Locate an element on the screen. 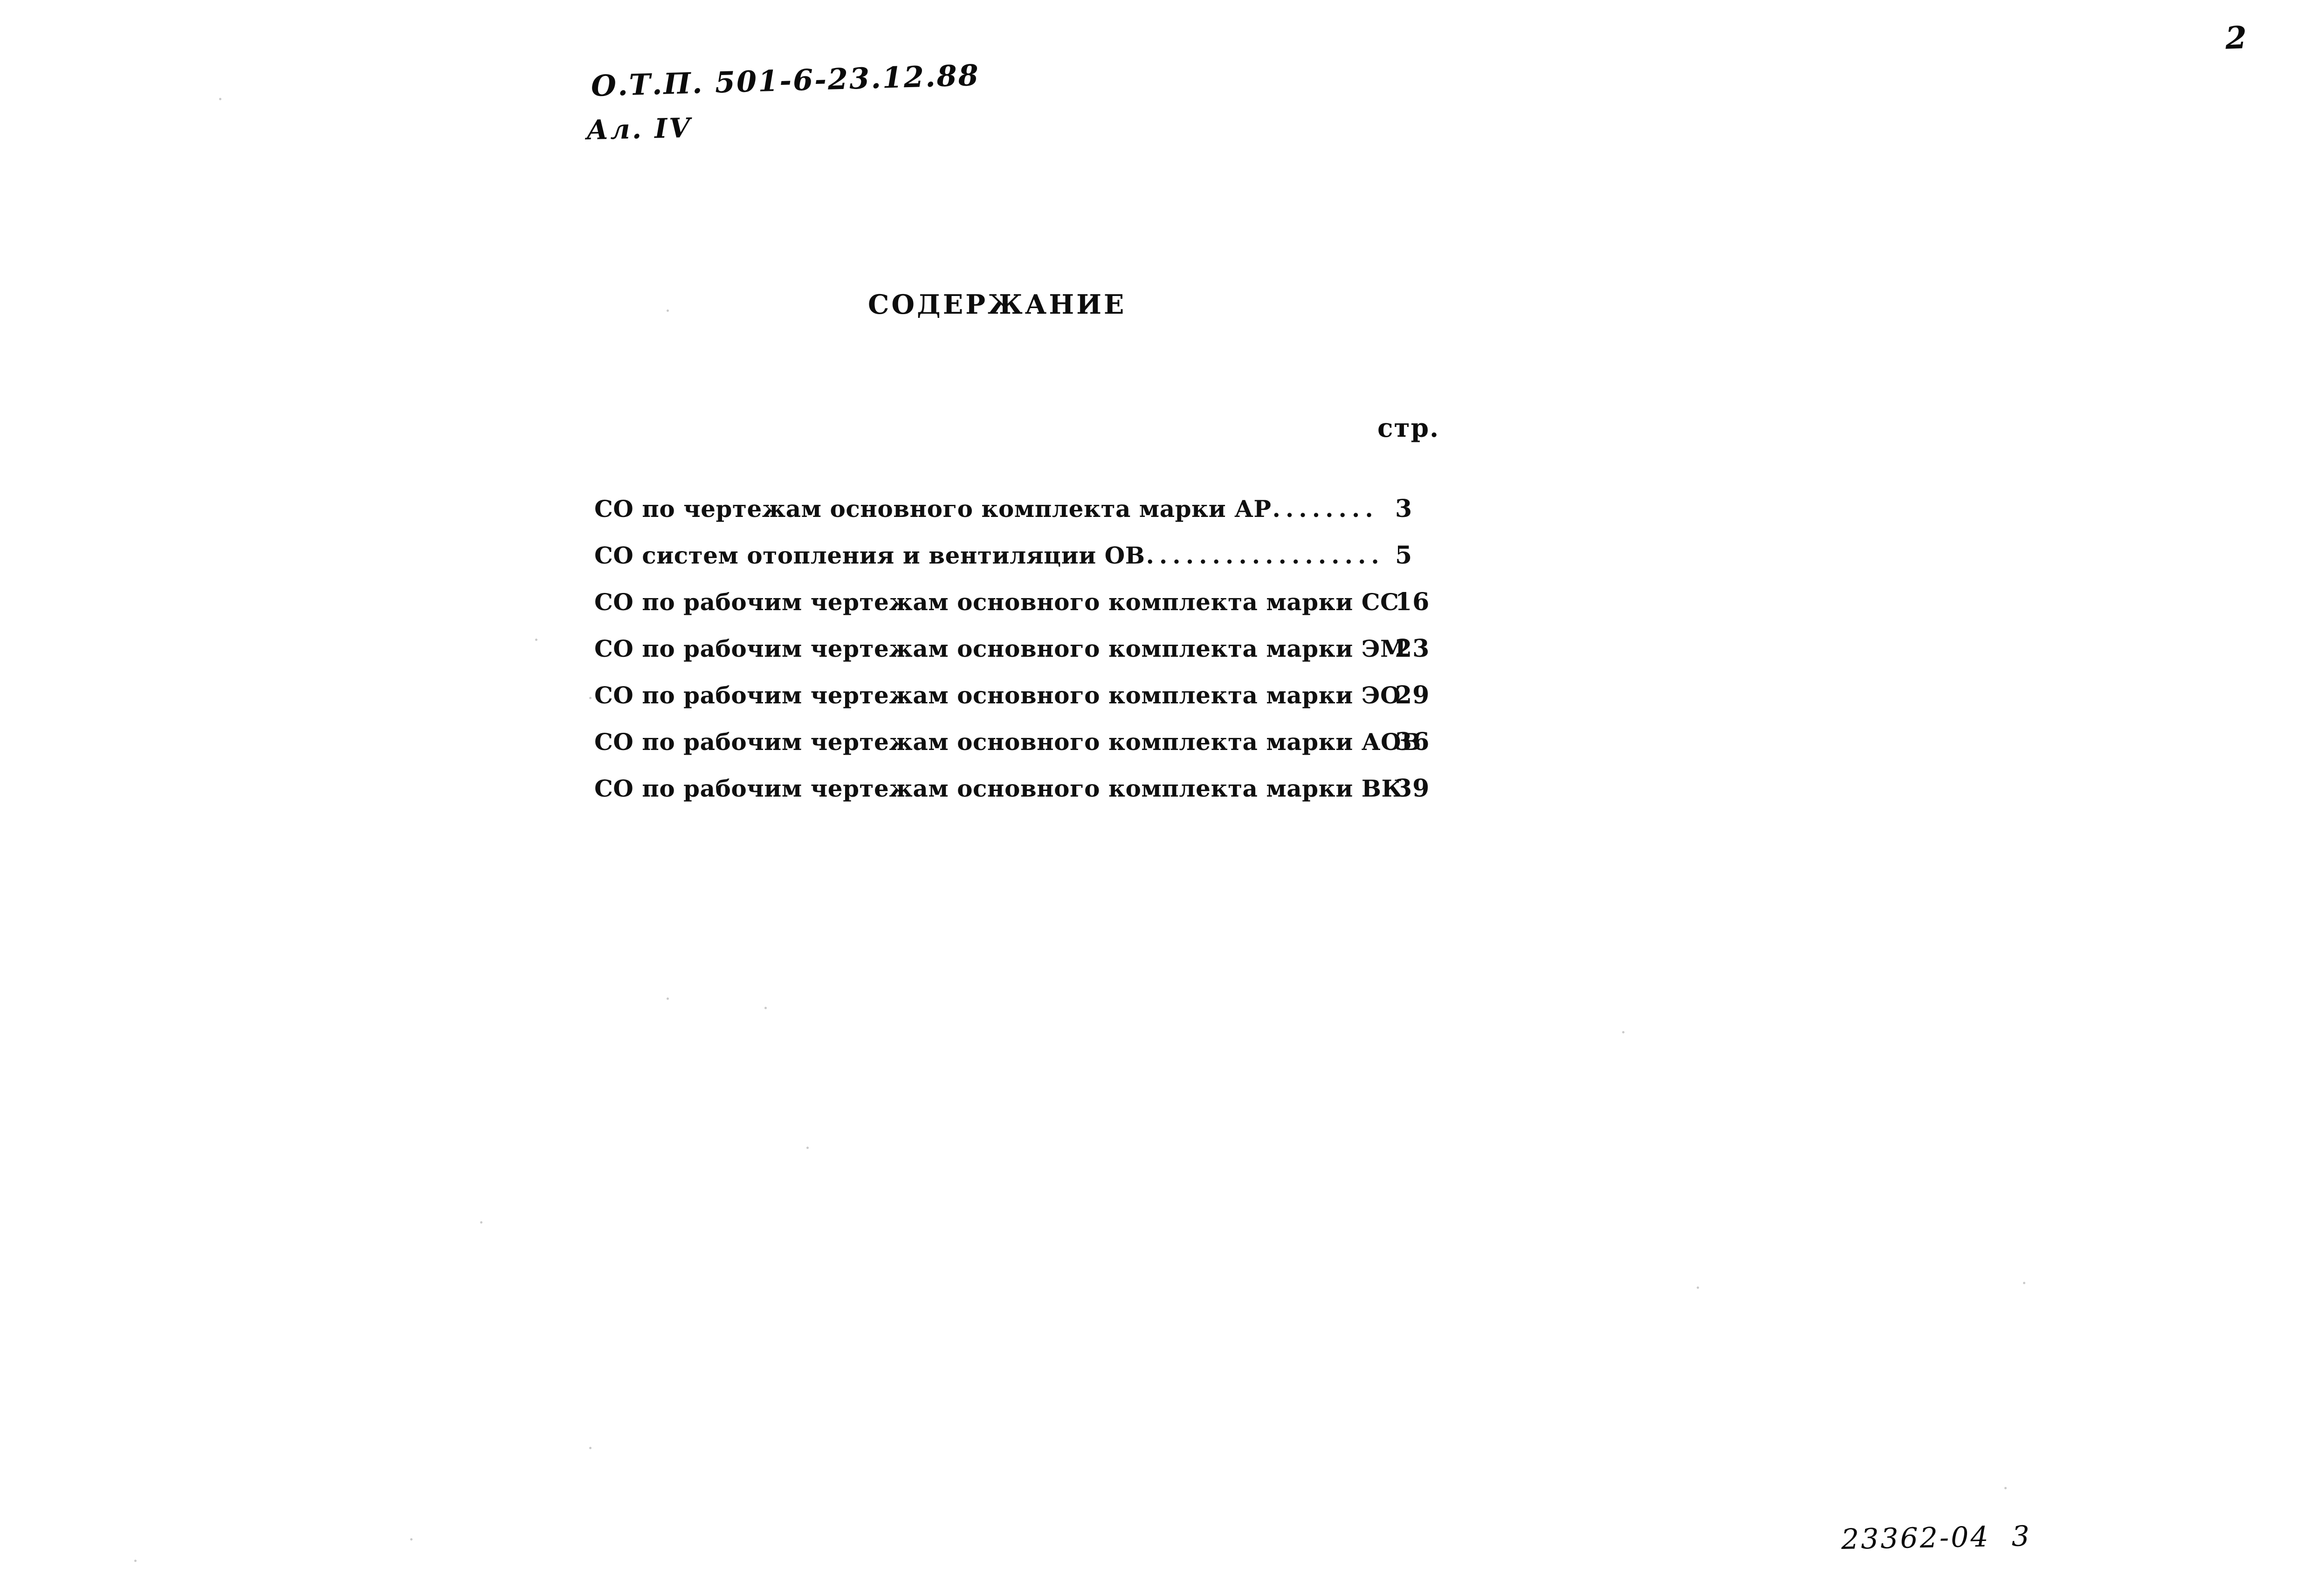 This screenshot has height=1596, width=2312. handwritten-project-code: О.Т.П. 501-6-23.12.88 is located at coordinates (785, 80).